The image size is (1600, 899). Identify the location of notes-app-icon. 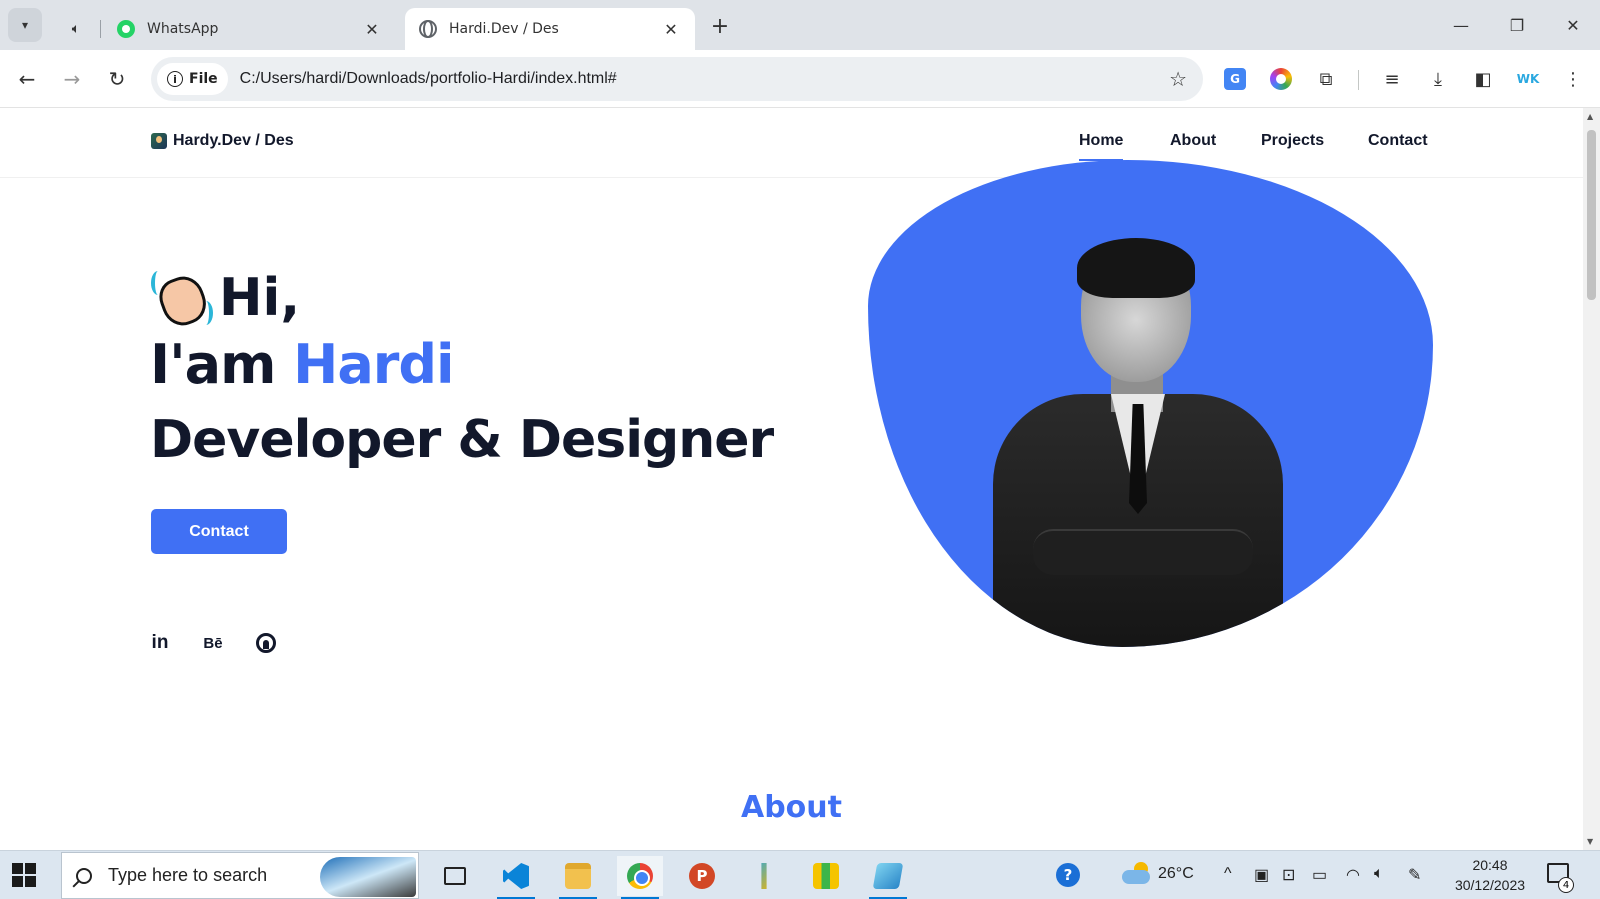
(888, 876).